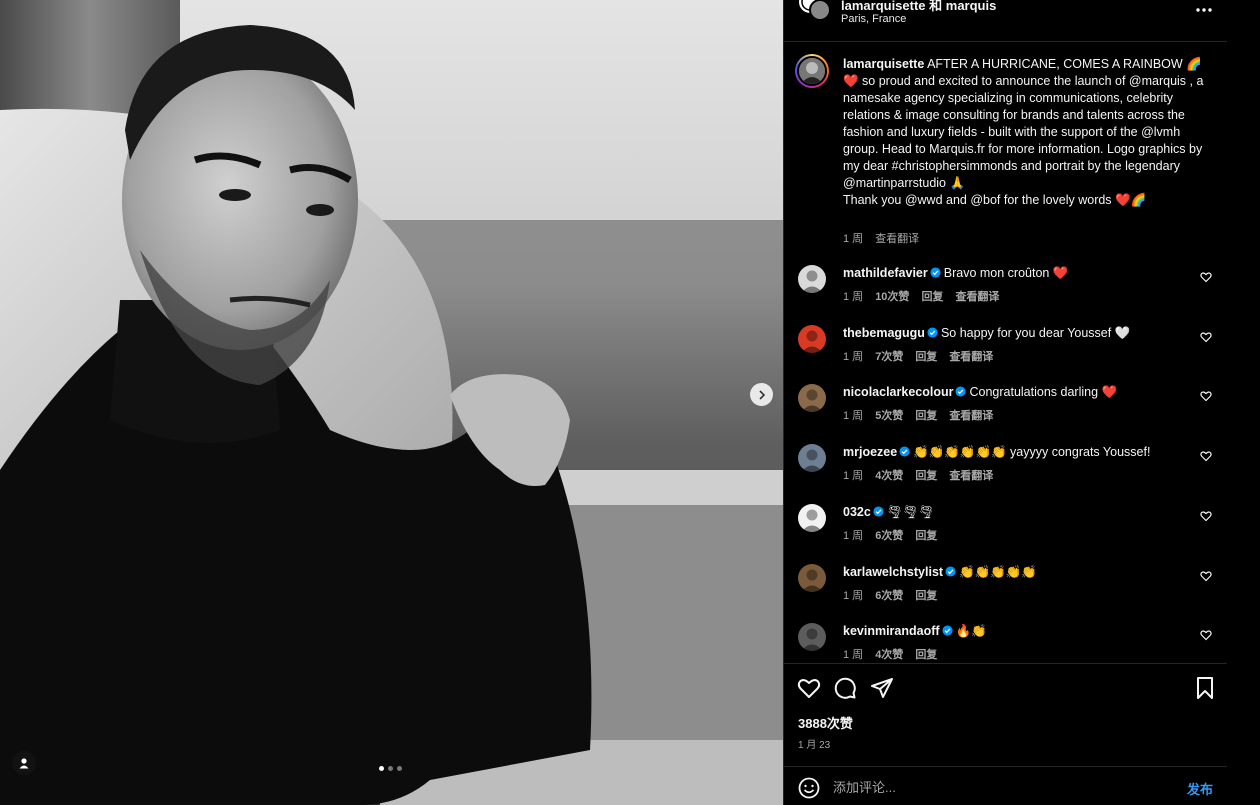 This screenshot has width=1260, height=805. Describe the element at coordinates (1243, 402) in the screenshot. I see `page-scroll-gutter` at that location.